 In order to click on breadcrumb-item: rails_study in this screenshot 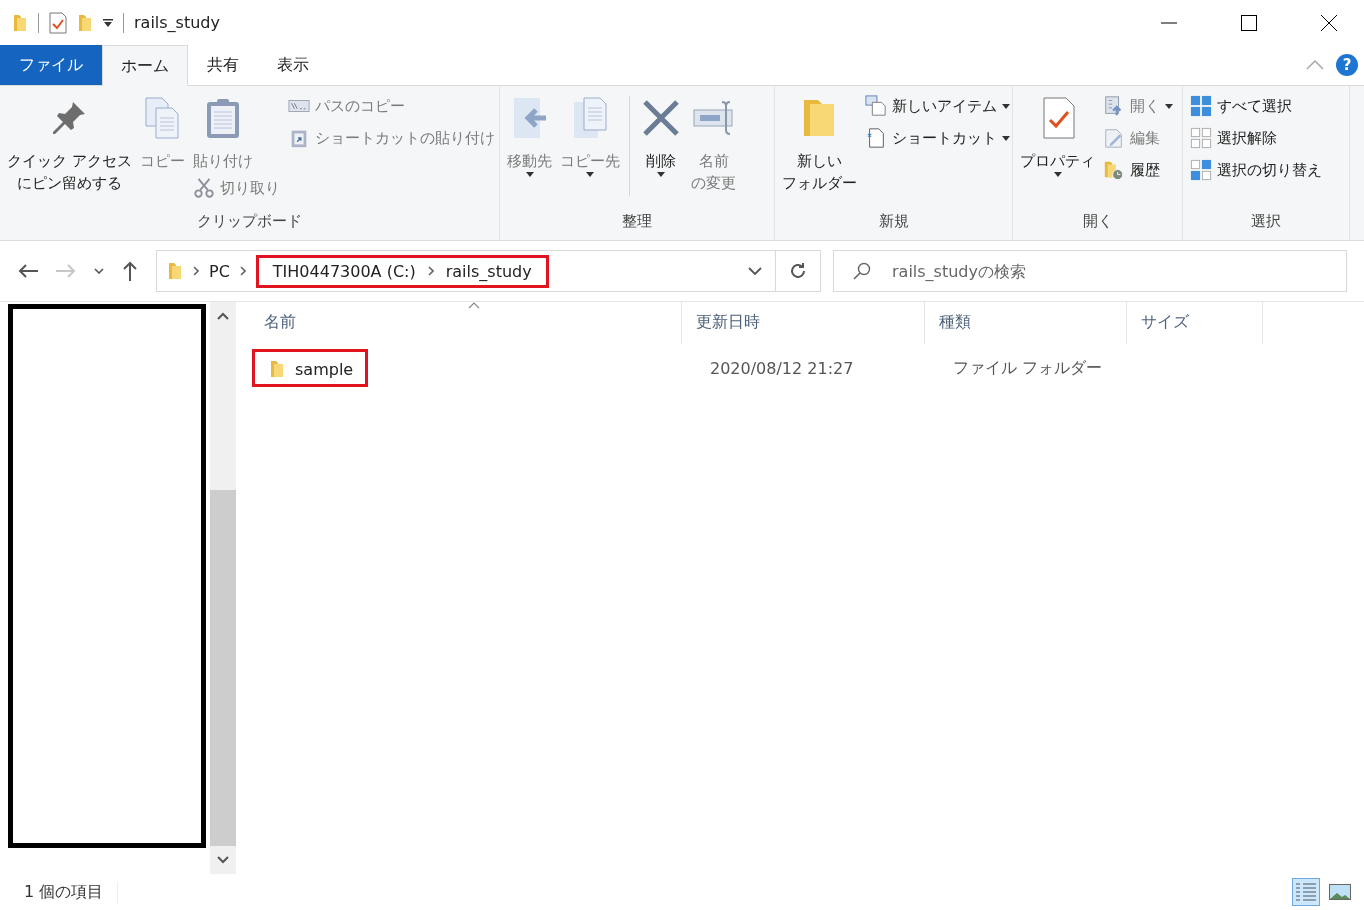, I will do `click(488, 271)`.